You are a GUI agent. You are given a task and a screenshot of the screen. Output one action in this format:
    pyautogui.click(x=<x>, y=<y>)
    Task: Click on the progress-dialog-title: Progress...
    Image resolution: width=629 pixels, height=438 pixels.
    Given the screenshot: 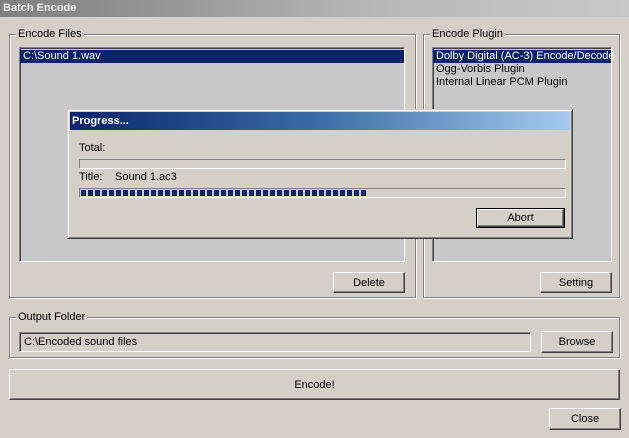 What is the action you would take?
    pyautogui.click(x=100, y=121)
    